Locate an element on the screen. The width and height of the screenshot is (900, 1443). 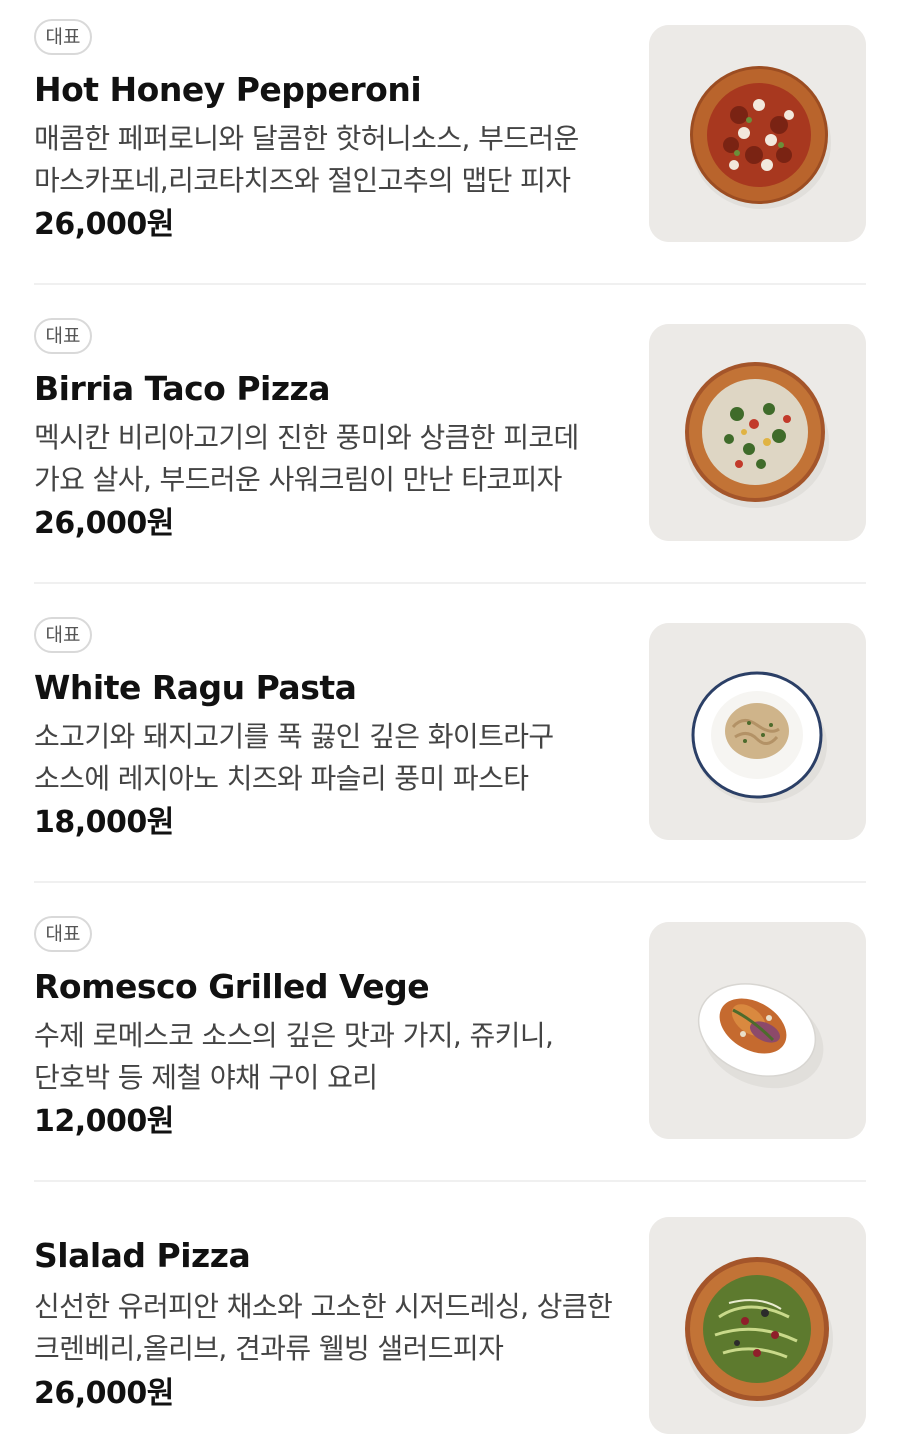
menu-item-name: Slalad Pizza is located at coordinates (142, 1255).